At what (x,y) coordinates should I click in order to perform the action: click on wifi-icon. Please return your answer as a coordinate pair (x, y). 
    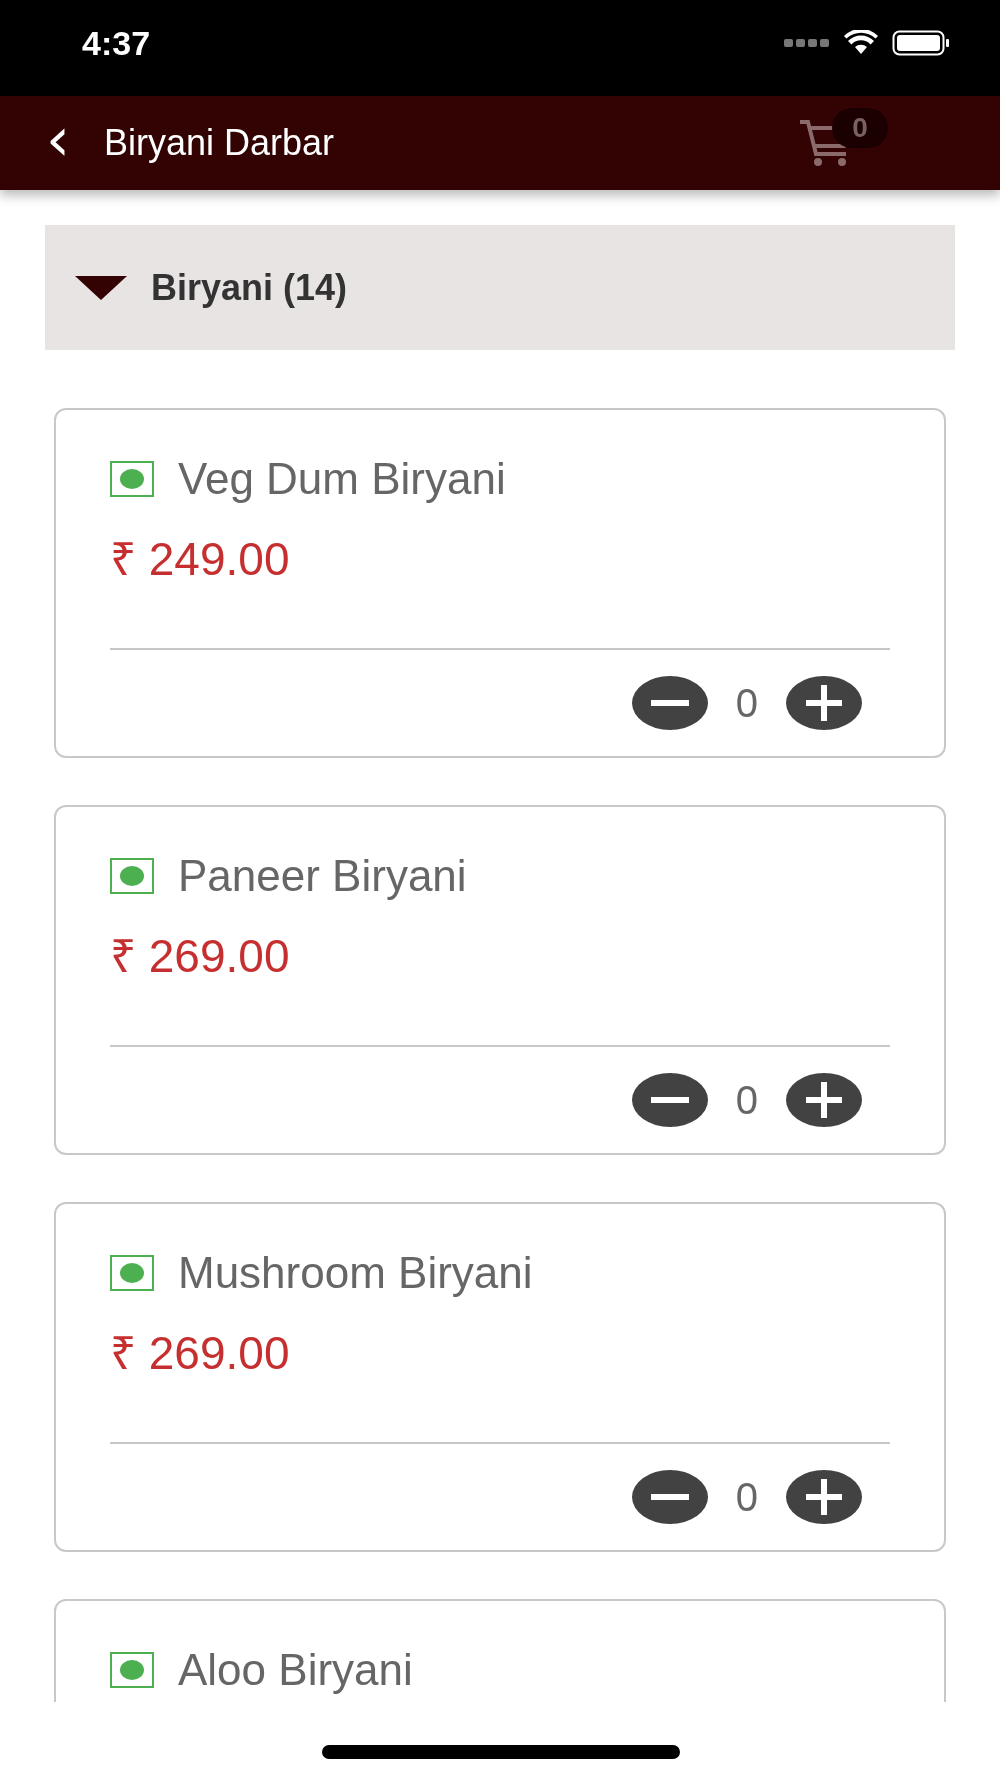
    Looking at the image, I should click on (861, 43).